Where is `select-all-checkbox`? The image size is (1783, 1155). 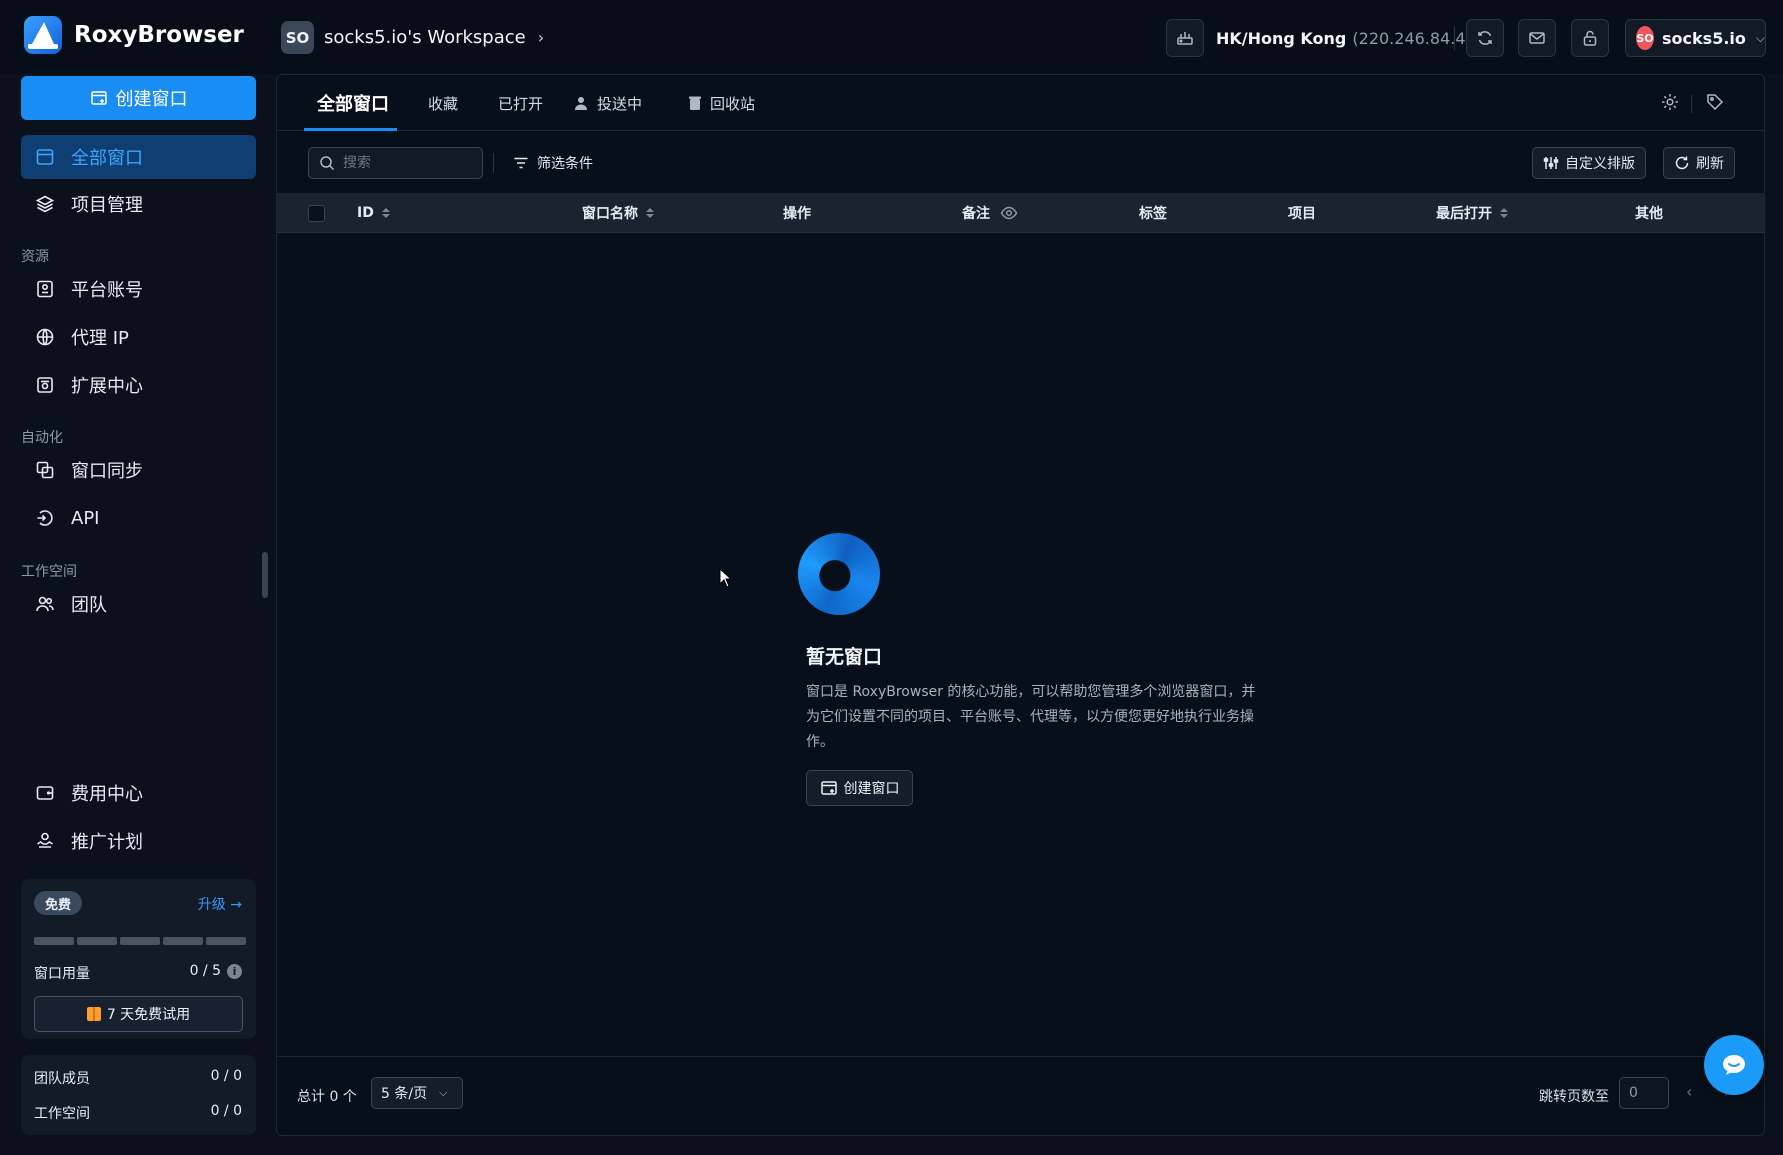
select-all-checkbox is located at coordinates (316, 213).